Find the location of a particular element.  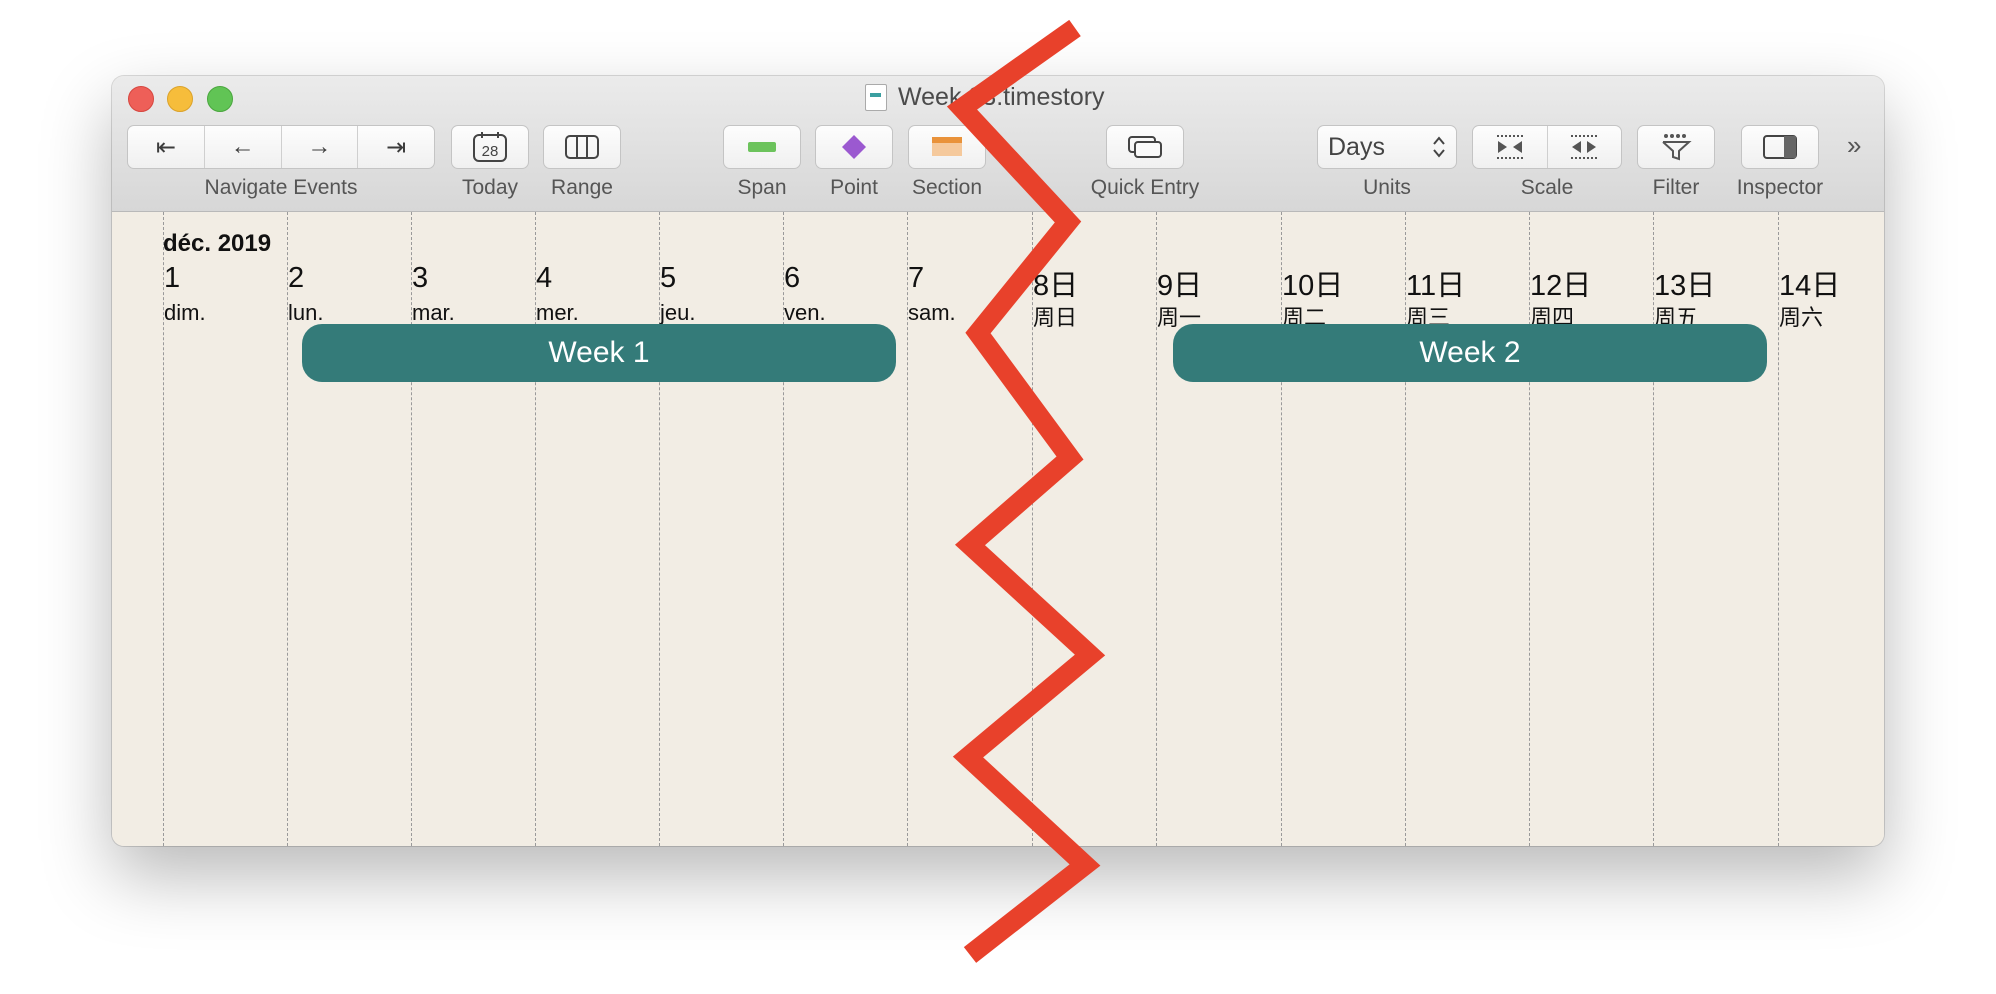

scale-control is located at coordinates (1547, 147).